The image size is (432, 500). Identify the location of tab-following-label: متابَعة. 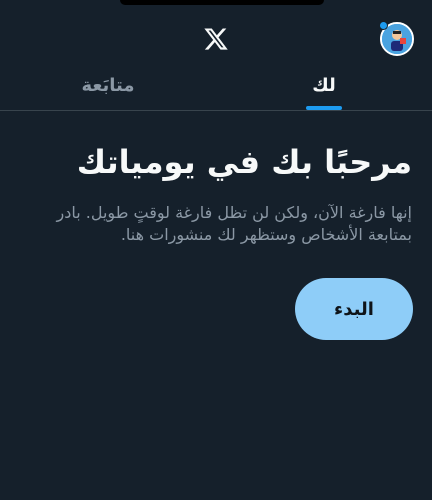
(108, 85).